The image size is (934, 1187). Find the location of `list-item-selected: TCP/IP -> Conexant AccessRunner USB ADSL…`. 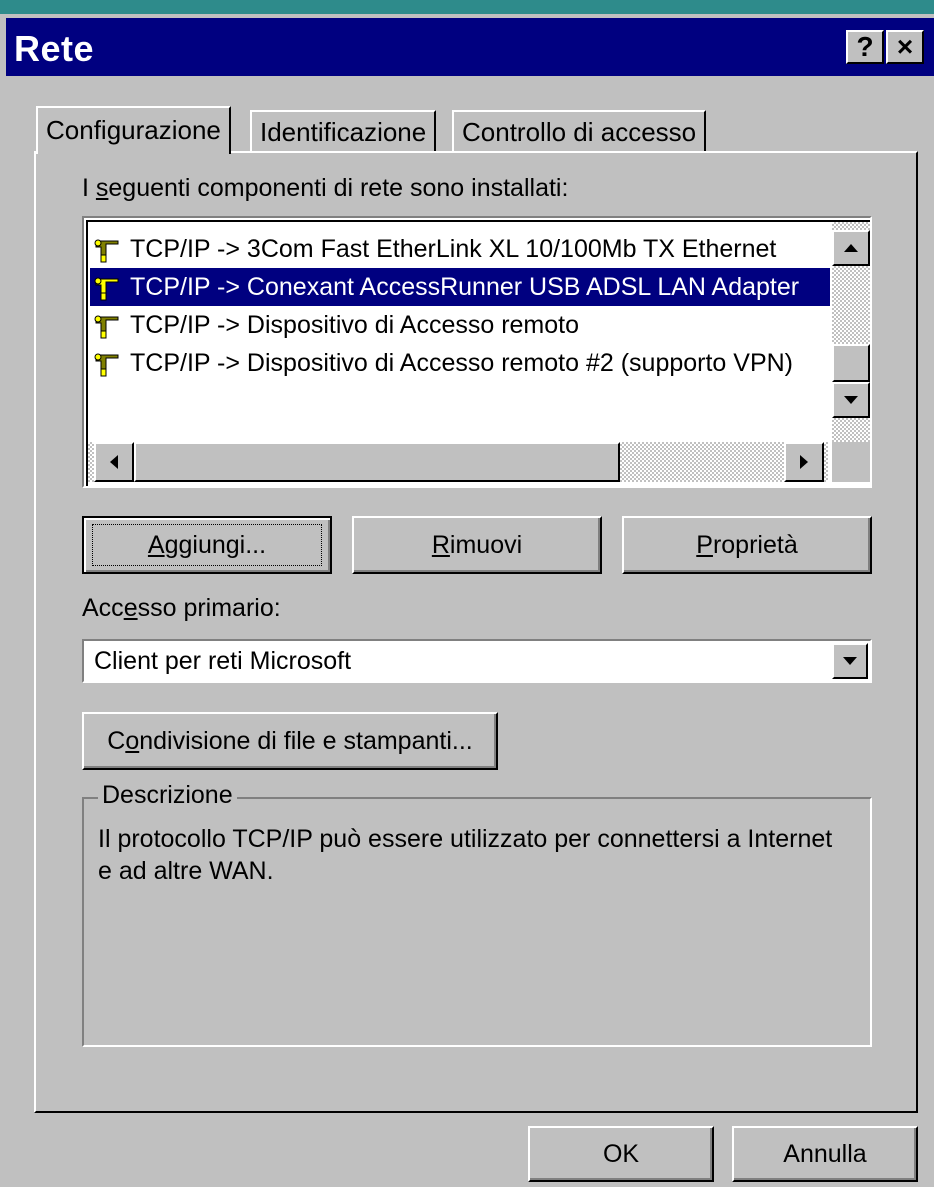

list-item-selected: TCP/IP -> Conexant AccessRunner USB ADSL… is located at coordinates (460, 287).